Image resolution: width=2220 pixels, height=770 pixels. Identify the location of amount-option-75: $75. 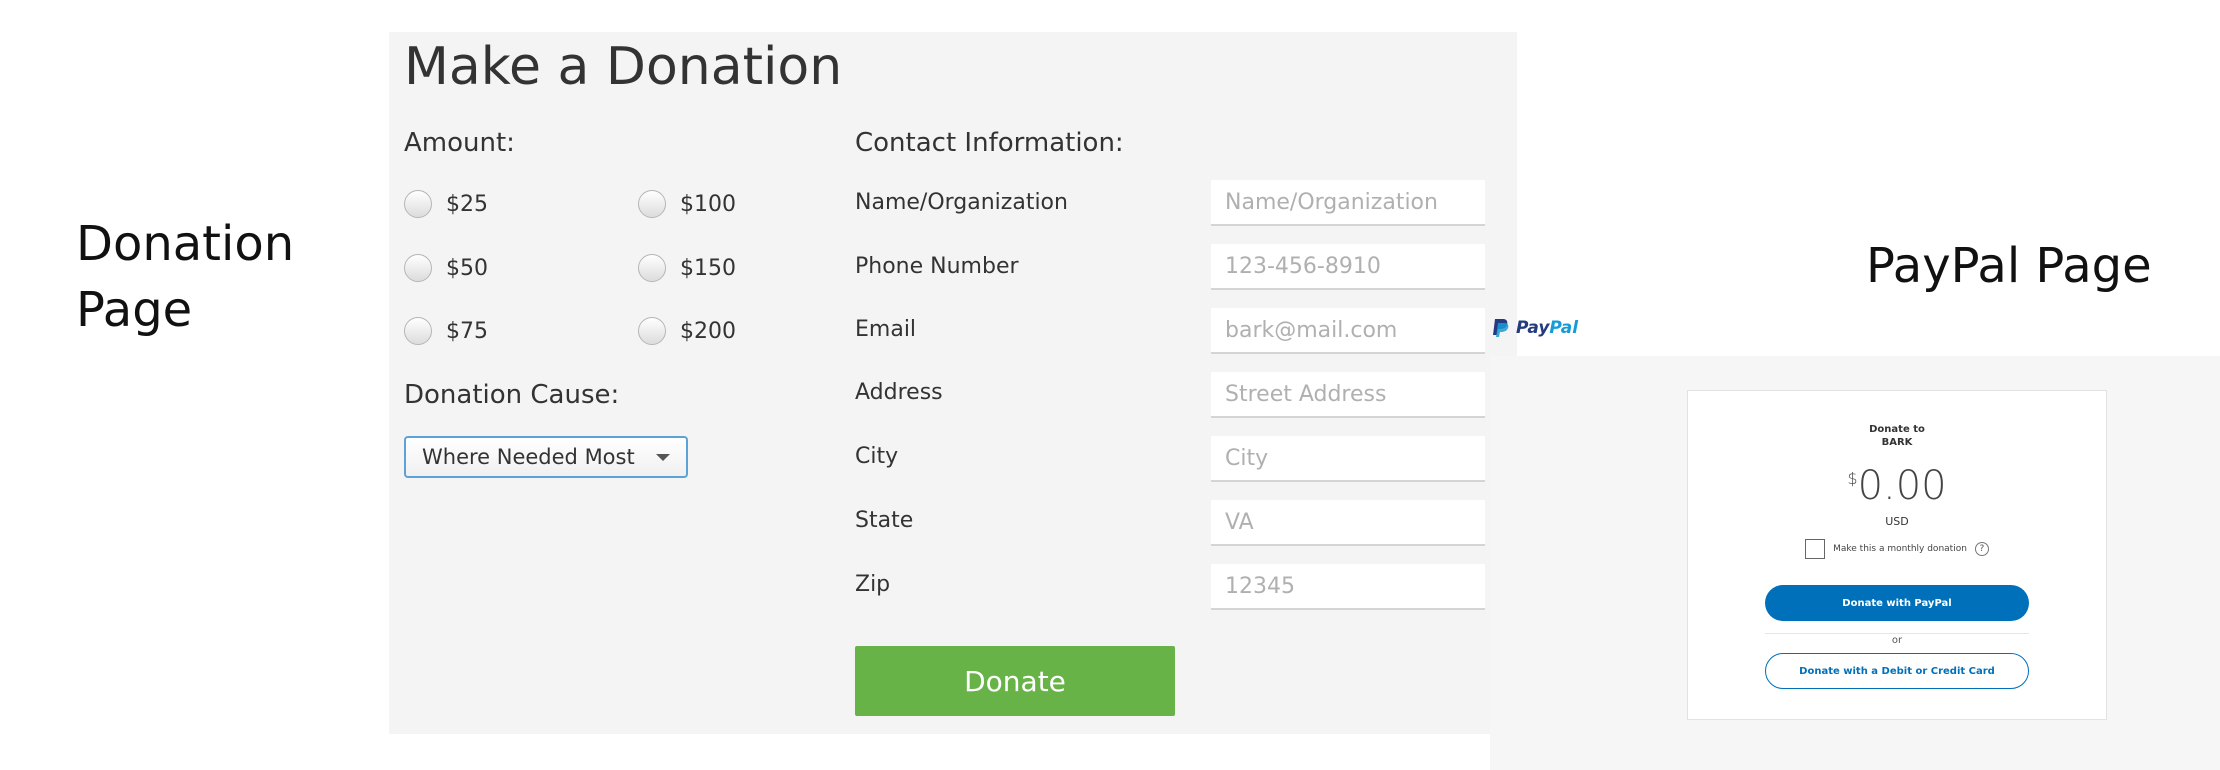
(446, 331).